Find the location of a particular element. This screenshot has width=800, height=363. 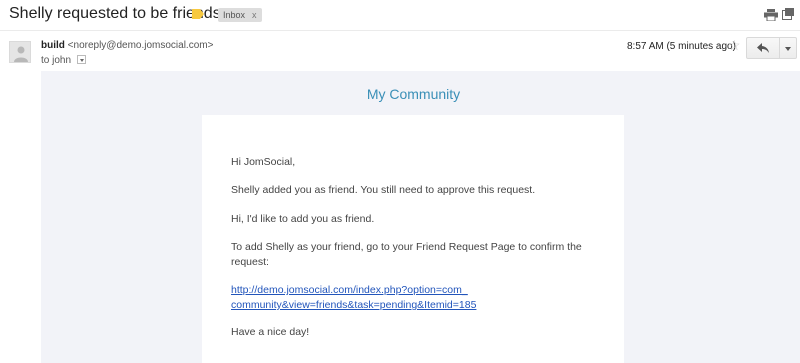

recipient-name: john is located at coordinates (62, 60).